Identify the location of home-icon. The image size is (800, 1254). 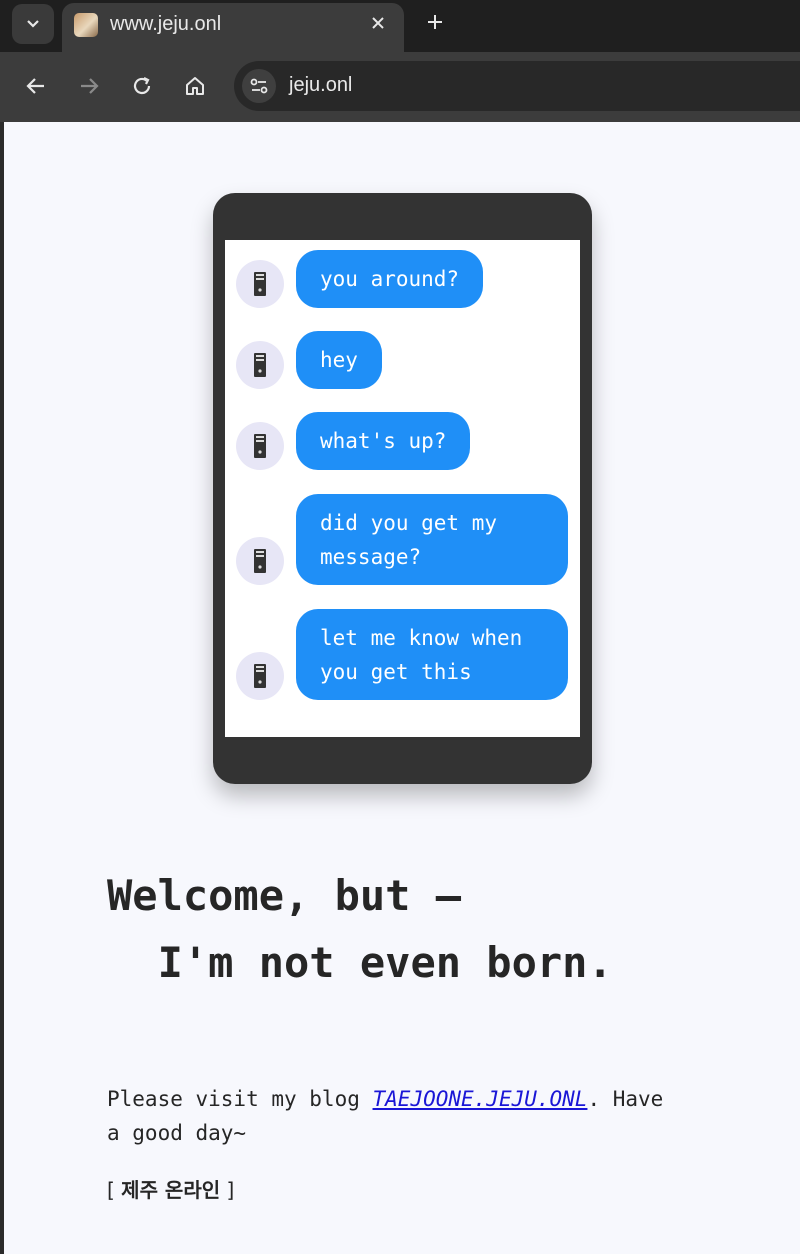
(195, 86).